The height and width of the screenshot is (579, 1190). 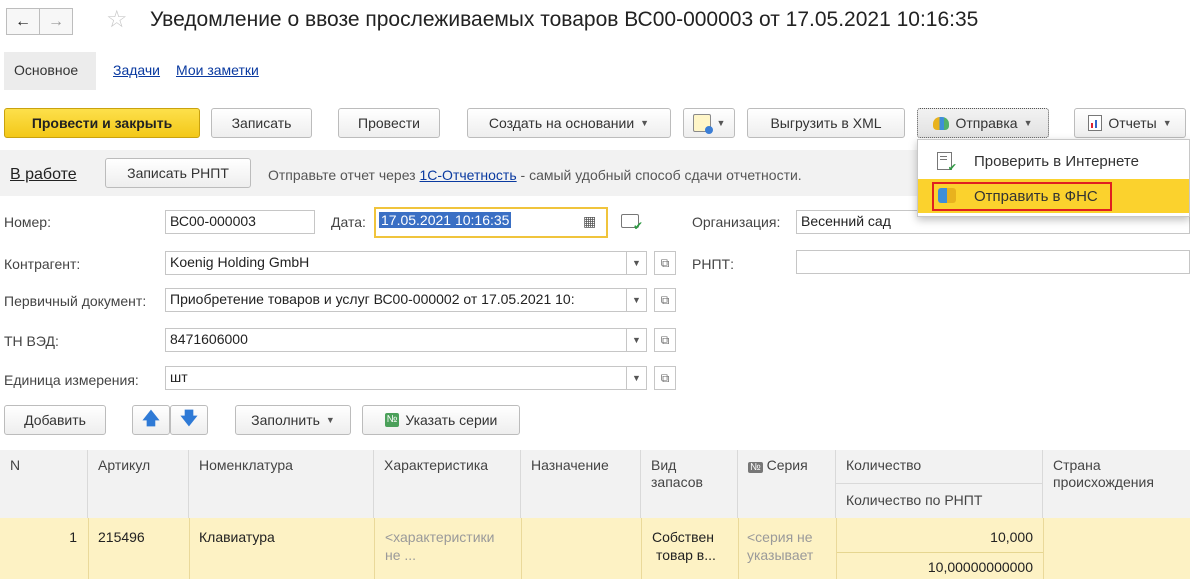 I want to click on primary-doc-open-icon: ⧉, so click(x=665, y=300).